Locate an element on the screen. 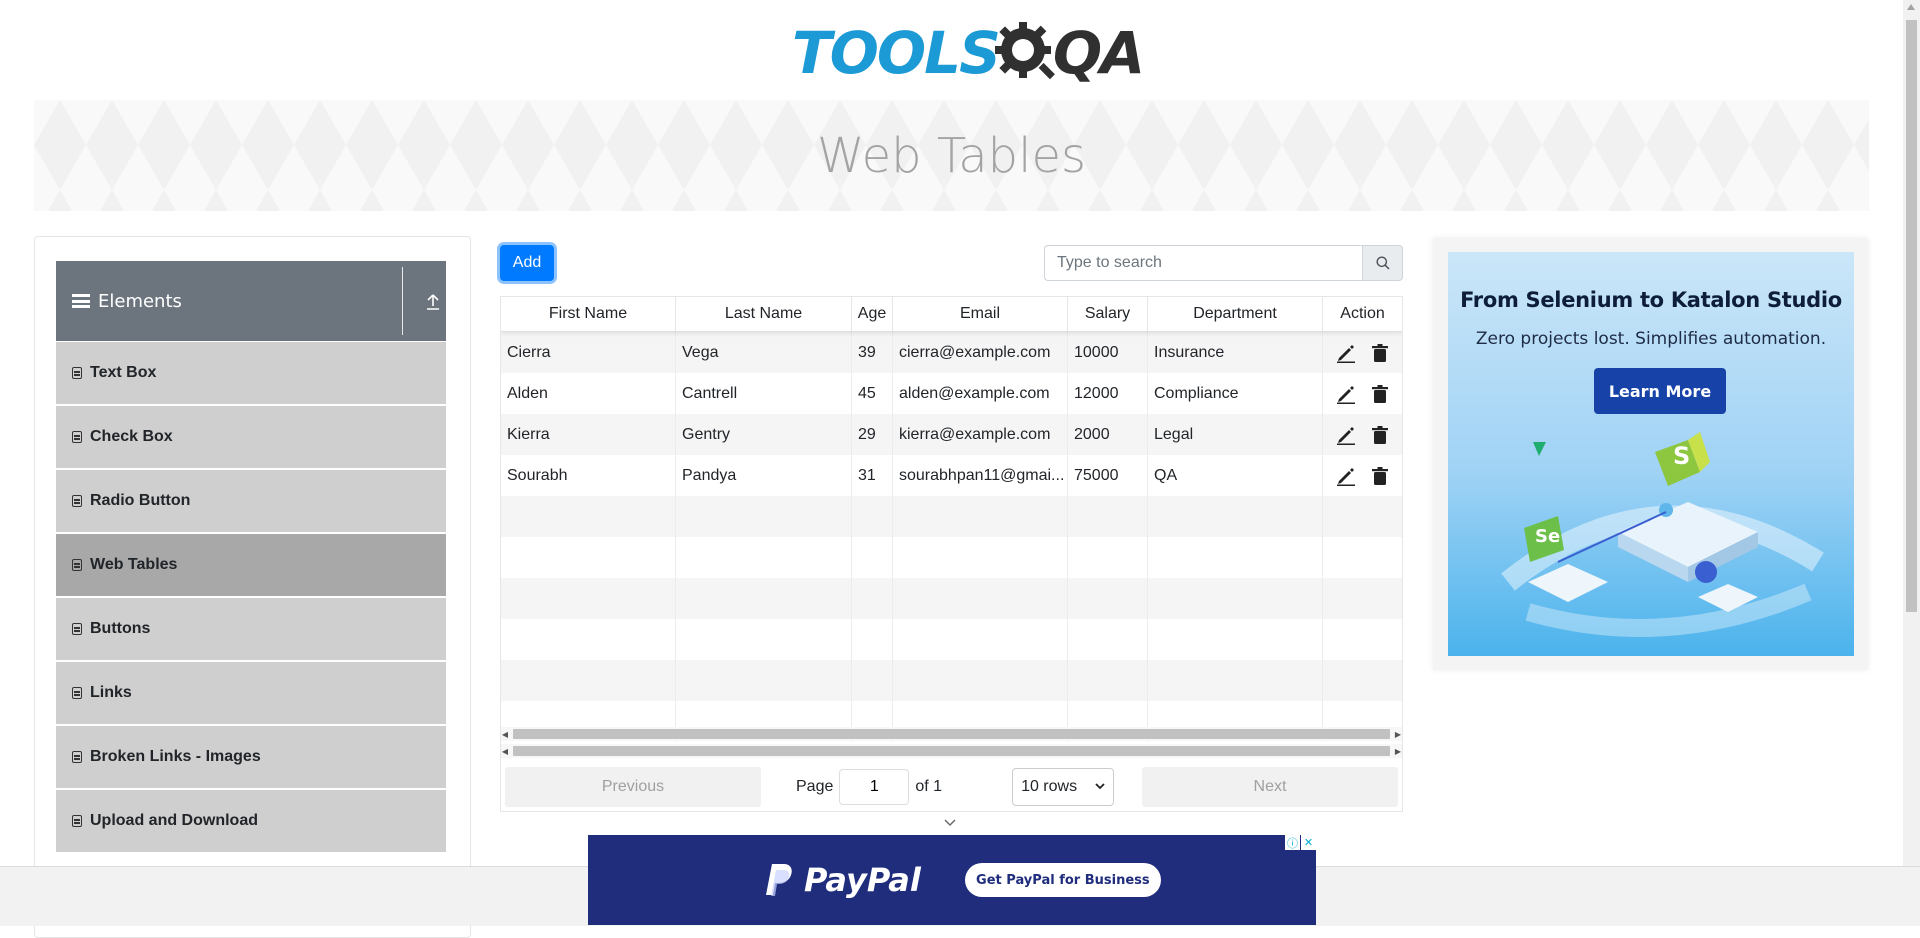 Image resolution: width=1920 pixels, height=938 pixels. paypal-wordmark: PayPal is located at coordinates (862, 880).